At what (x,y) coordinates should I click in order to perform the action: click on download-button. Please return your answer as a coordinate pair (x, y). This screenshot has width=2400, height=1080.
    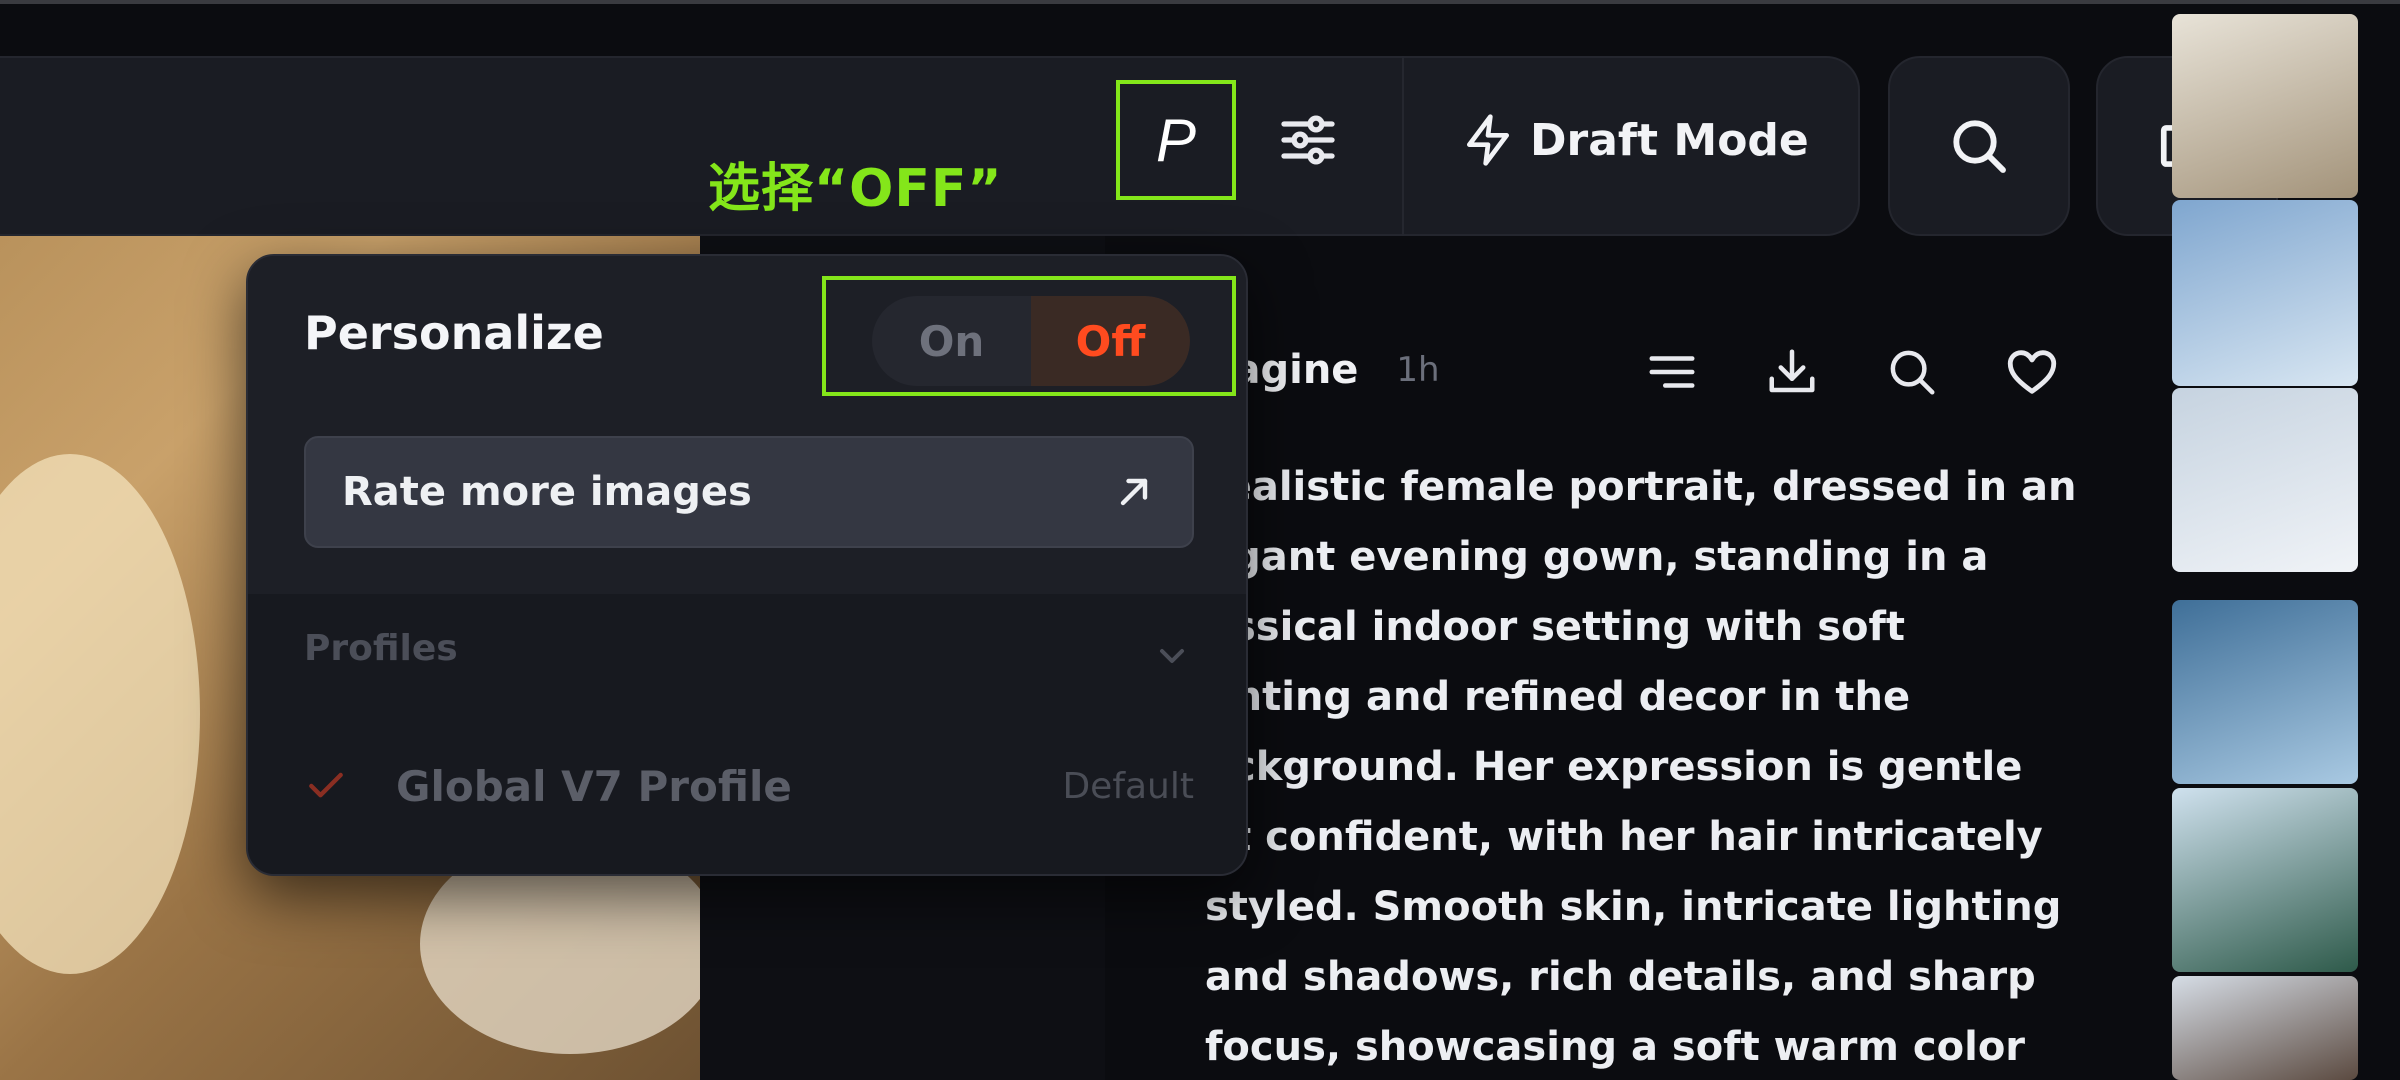
    Looking at the image, I should click on (1792, 372).